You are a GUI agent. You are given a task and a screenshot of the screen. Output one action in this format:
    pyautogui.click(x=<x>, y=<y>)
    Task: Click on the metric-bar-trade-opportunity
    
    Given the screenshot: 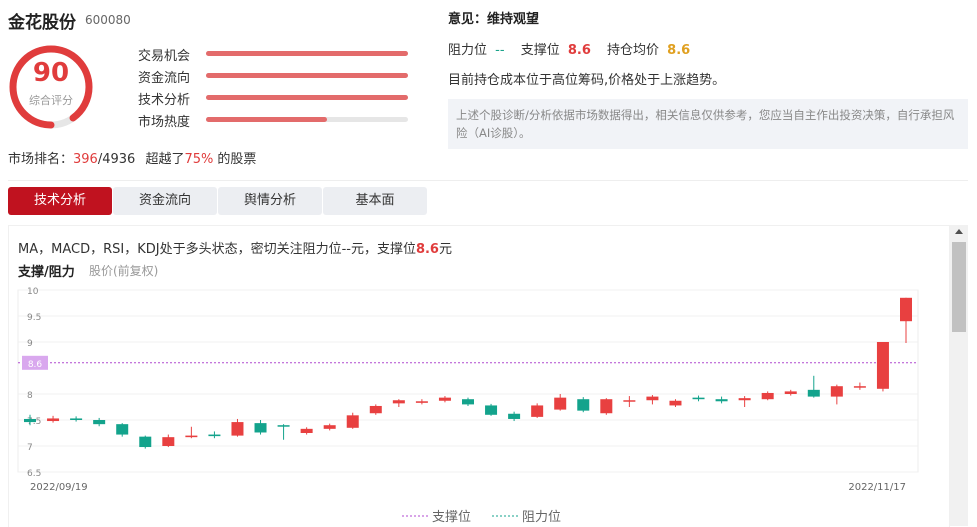 What is the action you would take?
    pyautogui.click(x=307, y=53)
    